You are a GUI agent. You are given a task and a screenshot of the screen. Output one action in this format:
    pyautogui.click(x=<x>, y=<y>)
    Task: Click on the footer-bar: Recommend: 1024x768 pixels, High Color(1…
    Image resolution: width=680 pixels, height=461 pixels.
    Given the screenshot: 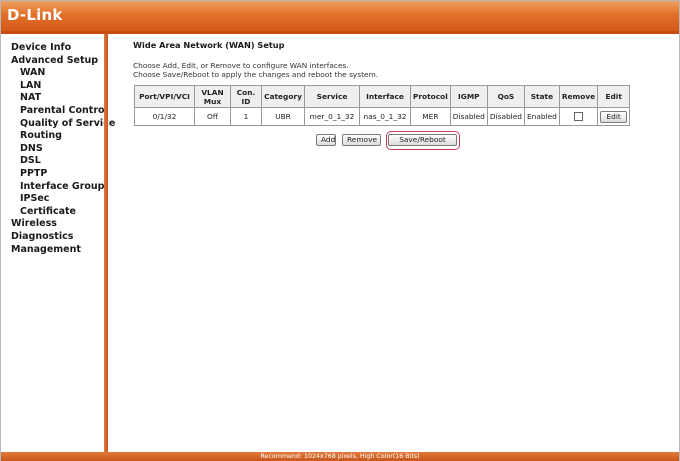 What is the action you would take?
    pyautogui.click(x=340, y=456)
    